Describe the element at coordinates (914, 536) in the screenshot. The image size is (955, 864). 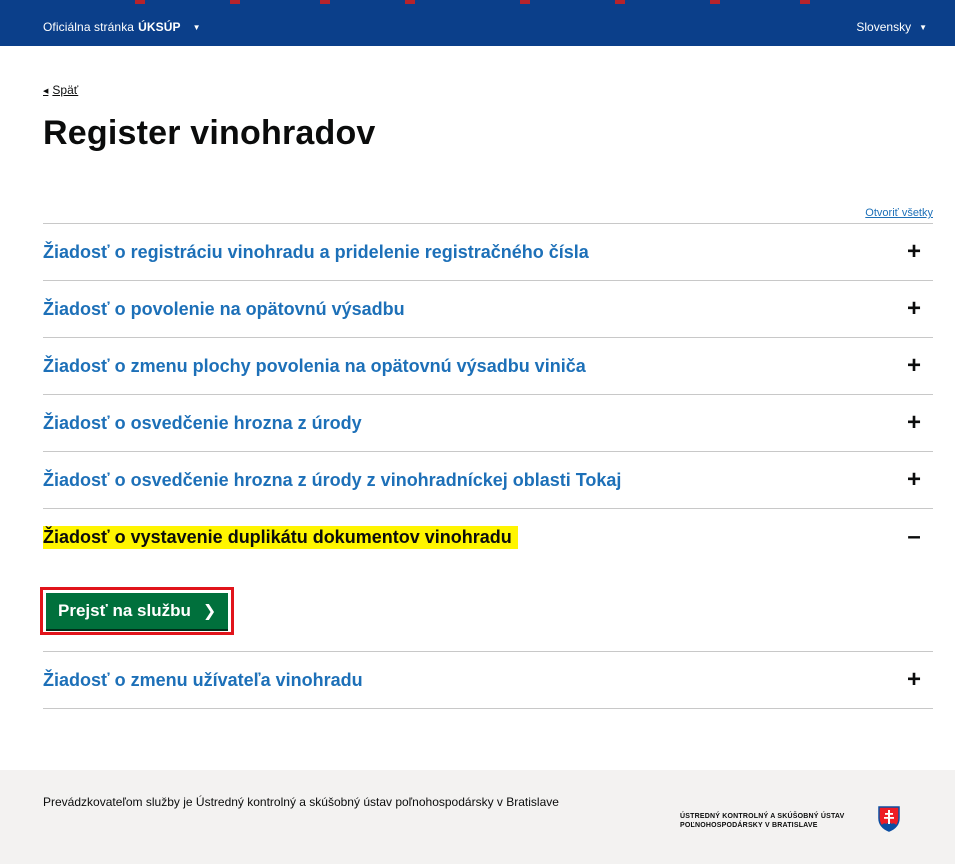
I see `minus-icon: –` at that location.